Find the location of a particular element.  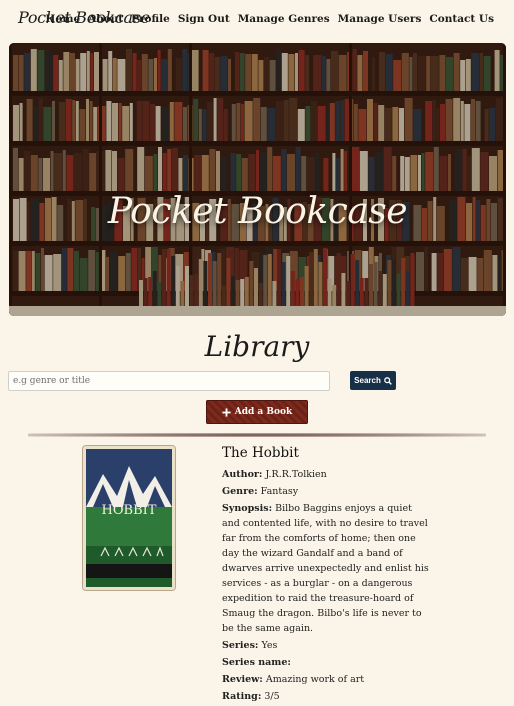

author-value: J.R.R.Tolkien is located at coordinates (296, 474).